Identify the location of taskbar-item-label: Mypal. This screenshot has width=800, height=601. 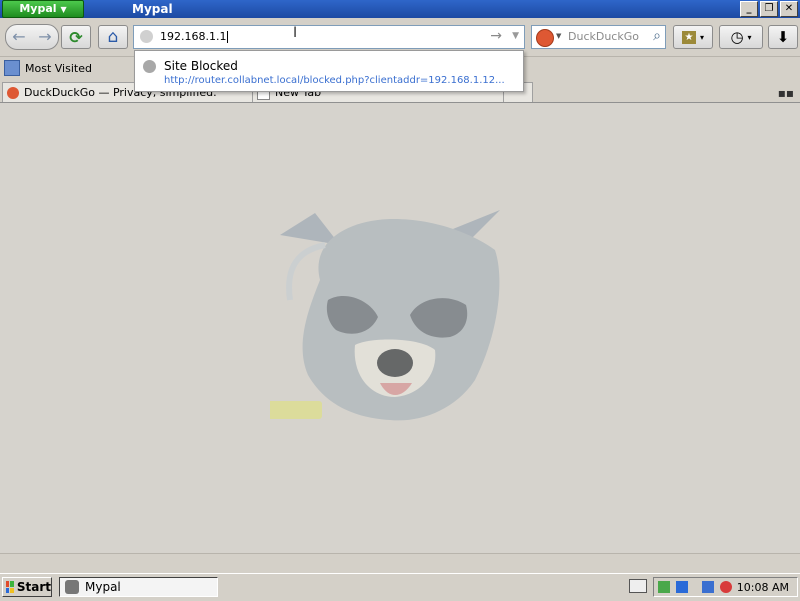
(103, 587).